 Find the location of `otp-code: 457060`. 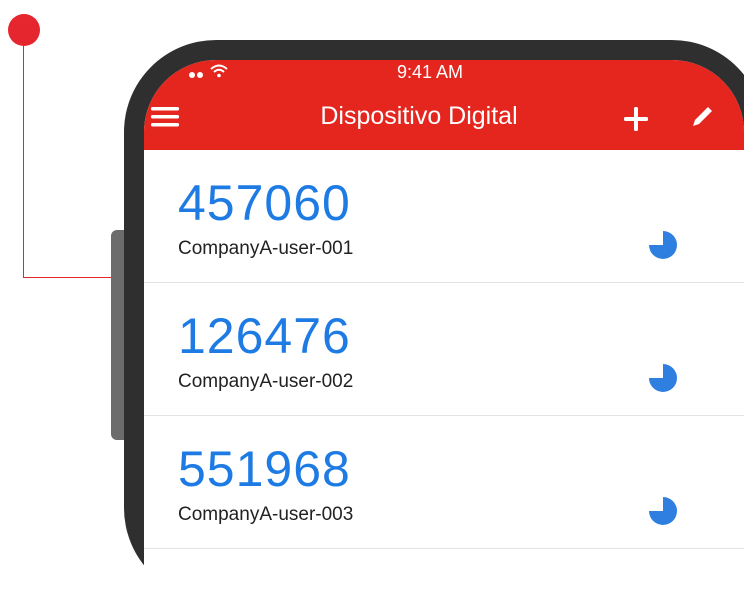

otp-code: 457060 is located at coordinates (264, 203).